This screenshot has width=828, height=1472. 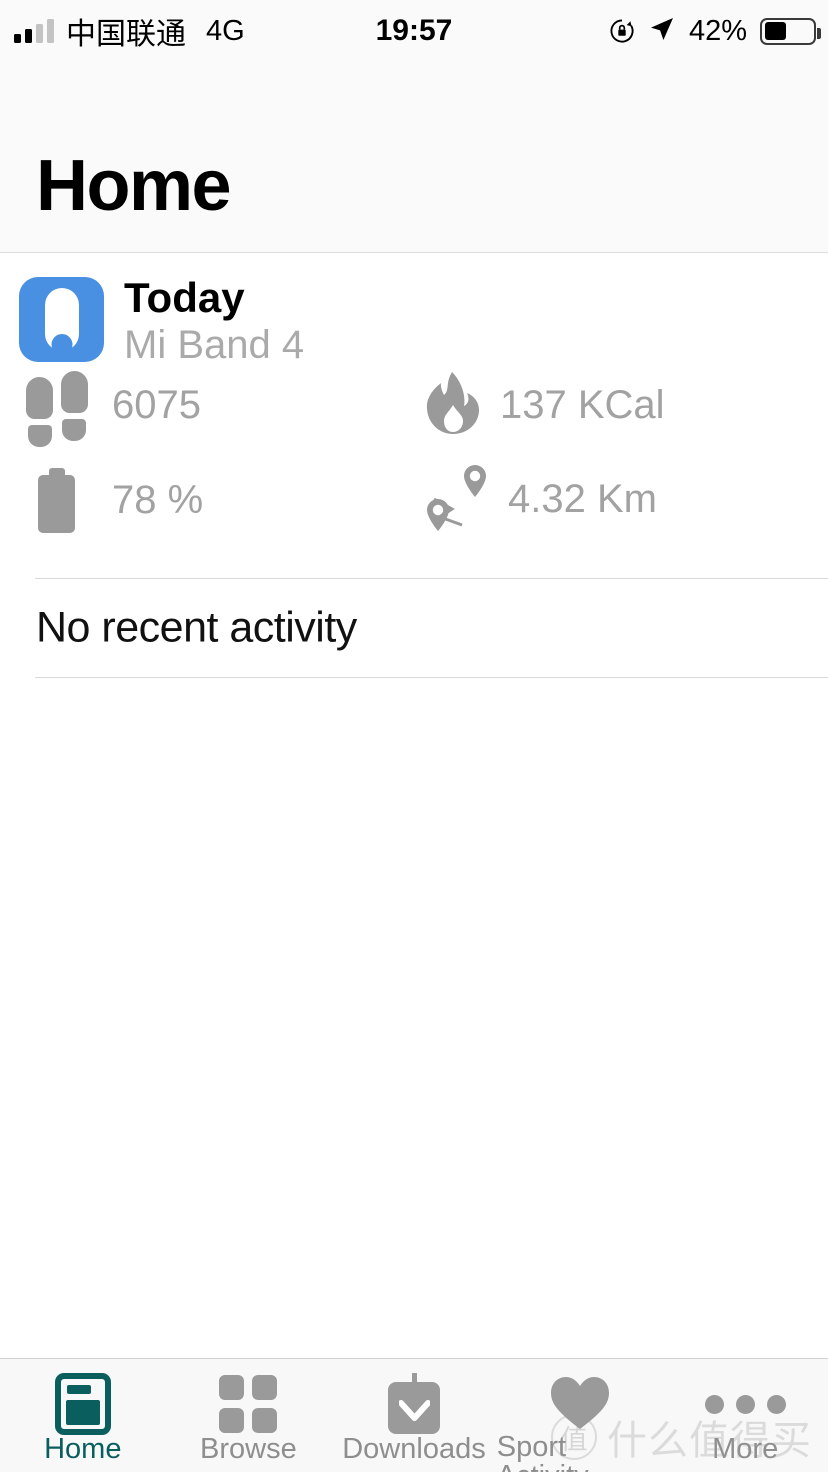 What do you see at coordinates (582, 499) in the screenshot?
I see `stat-distance-value: 4.32 Km` at bounding box center [582, 499].